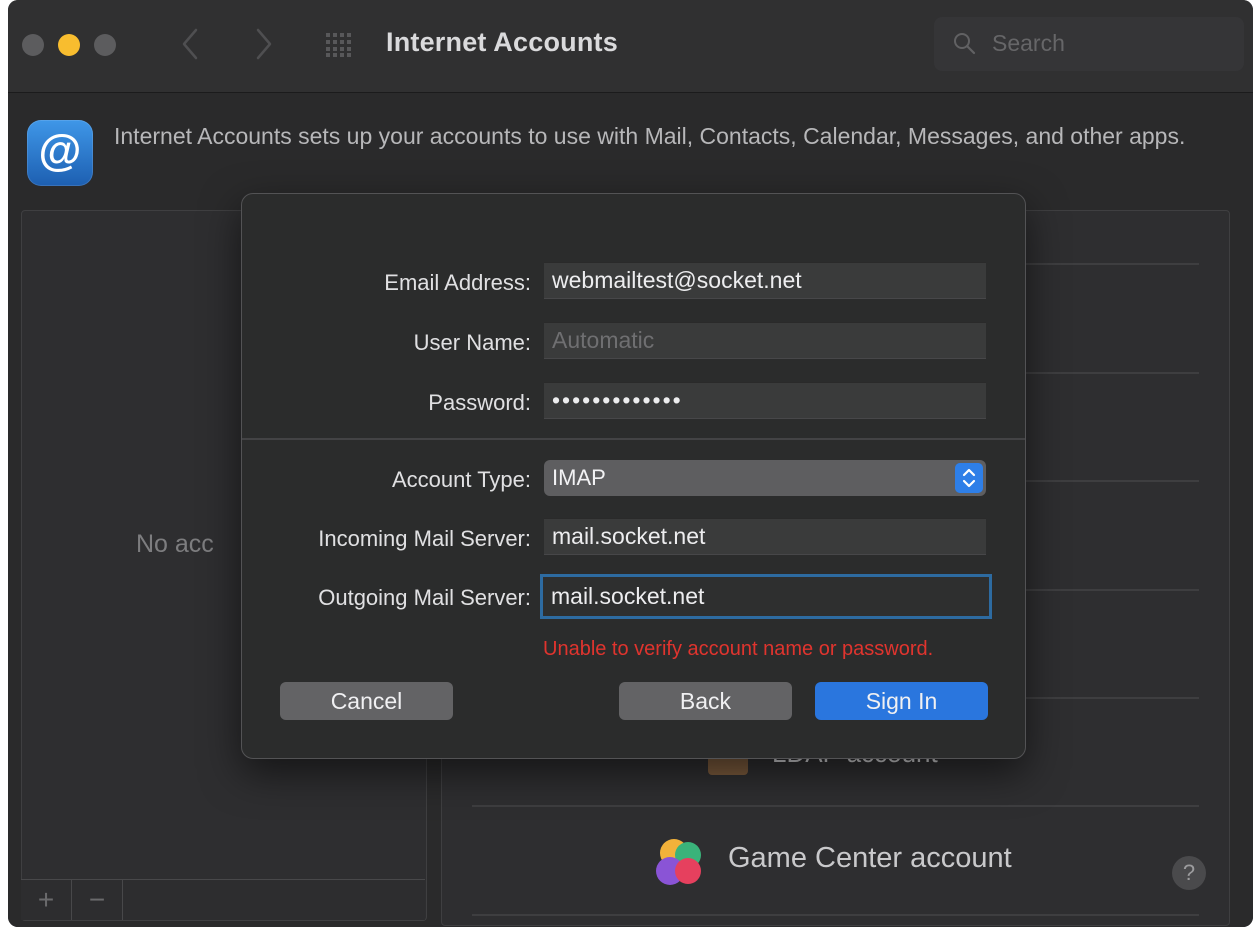 The image size is (1253, 935). Describe the element at coordinates (765, 340) in the screenshot. I see `user-name-field: Automatic` at that location.